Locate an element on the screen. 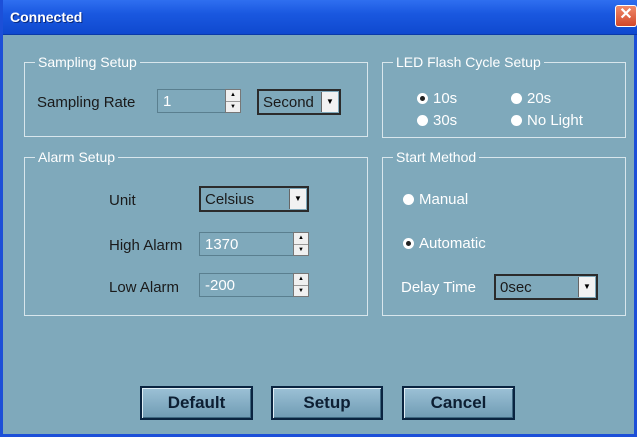  high-alarm-spin-buttons: ▲ ▼ is located at coordinates (301, 244).